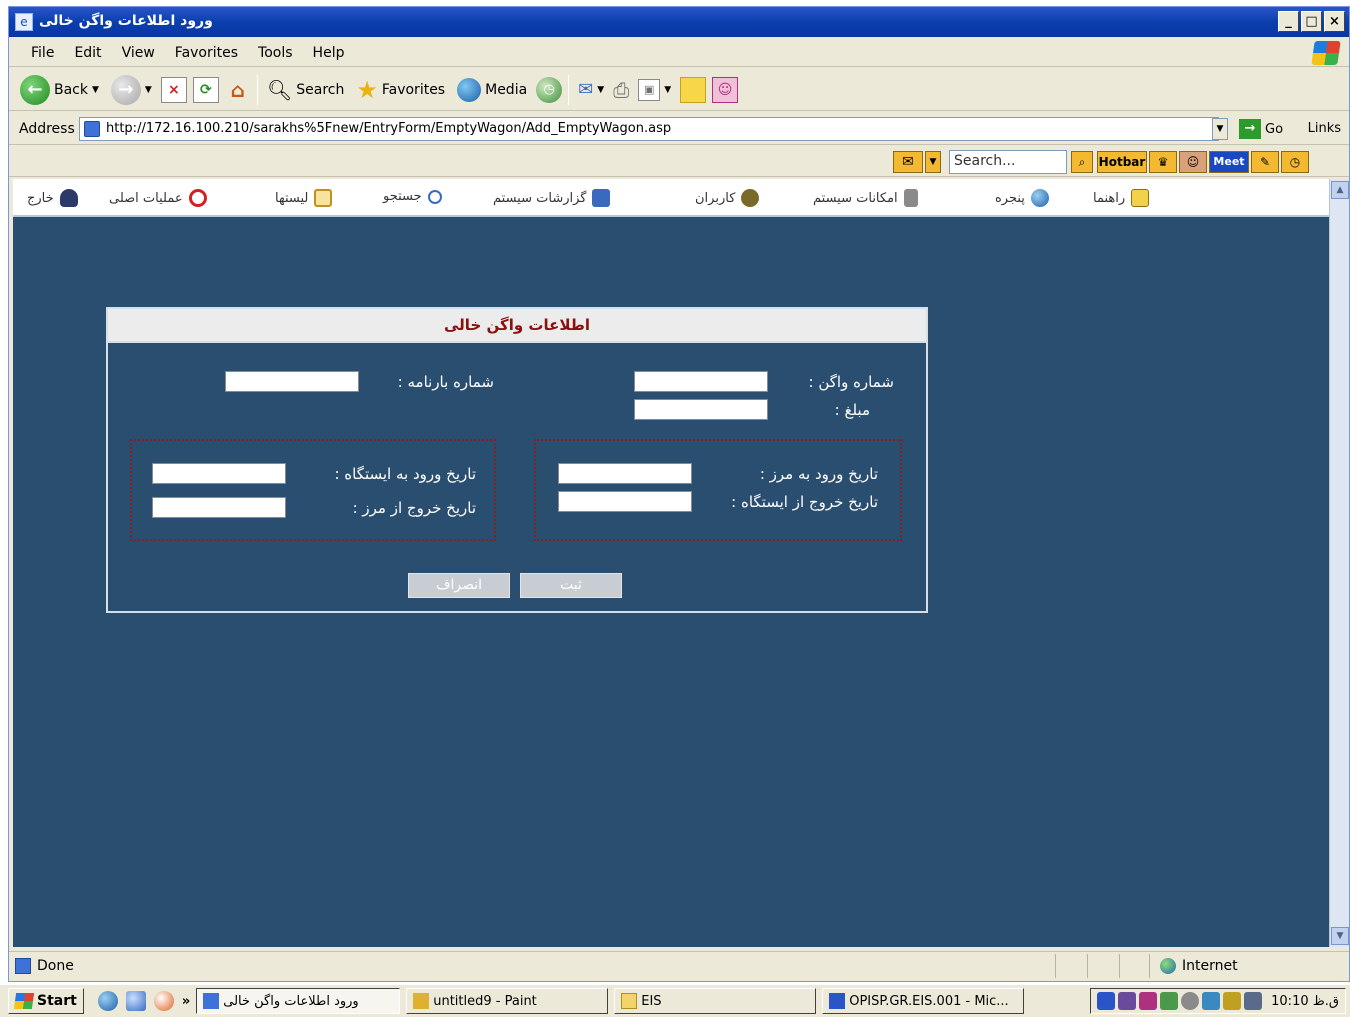 The image size is (1350, 1017). Describe the element at coordinates (1339, 563) in the screenshot. I see `vertical-scrollbar: ▲ ▼` at that location.